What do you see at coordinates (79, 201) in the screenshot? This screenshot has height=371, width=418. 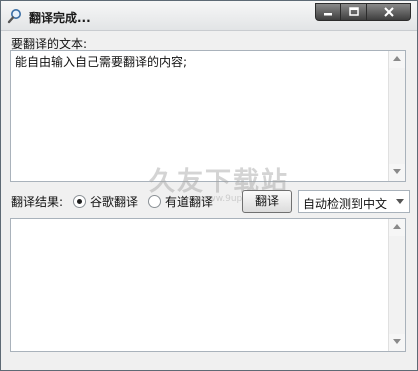 I see `radio-selected-icon` at bounding box center [79, 201].